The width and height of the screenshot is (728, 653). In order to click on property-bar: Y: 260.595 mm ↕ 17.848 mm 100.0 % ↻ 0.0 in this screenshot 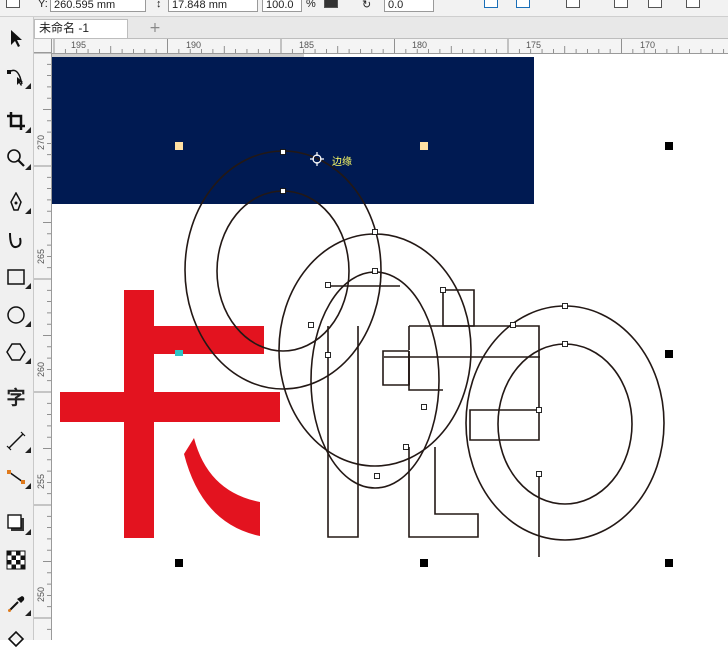, I will do `click(364, 8)`.